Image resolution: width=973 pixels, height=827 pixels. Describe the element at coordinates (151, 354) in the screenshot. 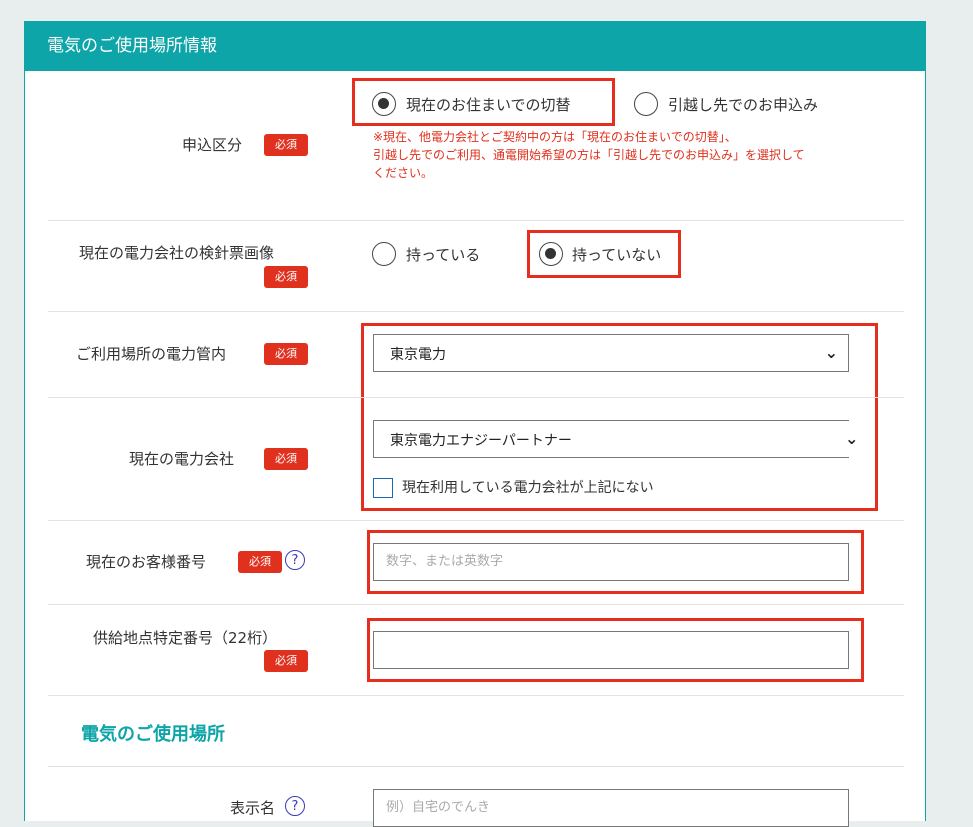

I see `area-label: ご利用場所の電力管内` at that location.